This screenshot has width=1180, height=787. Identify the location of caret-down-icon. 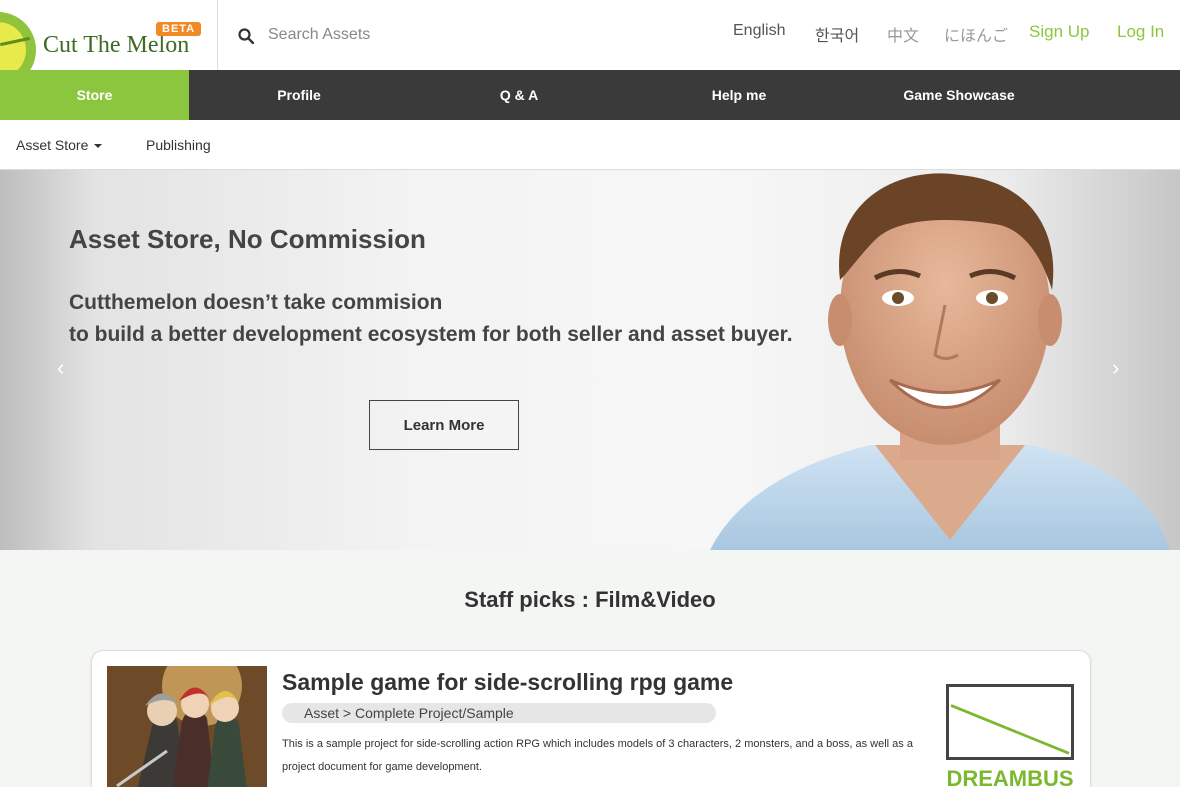
(98, 146).